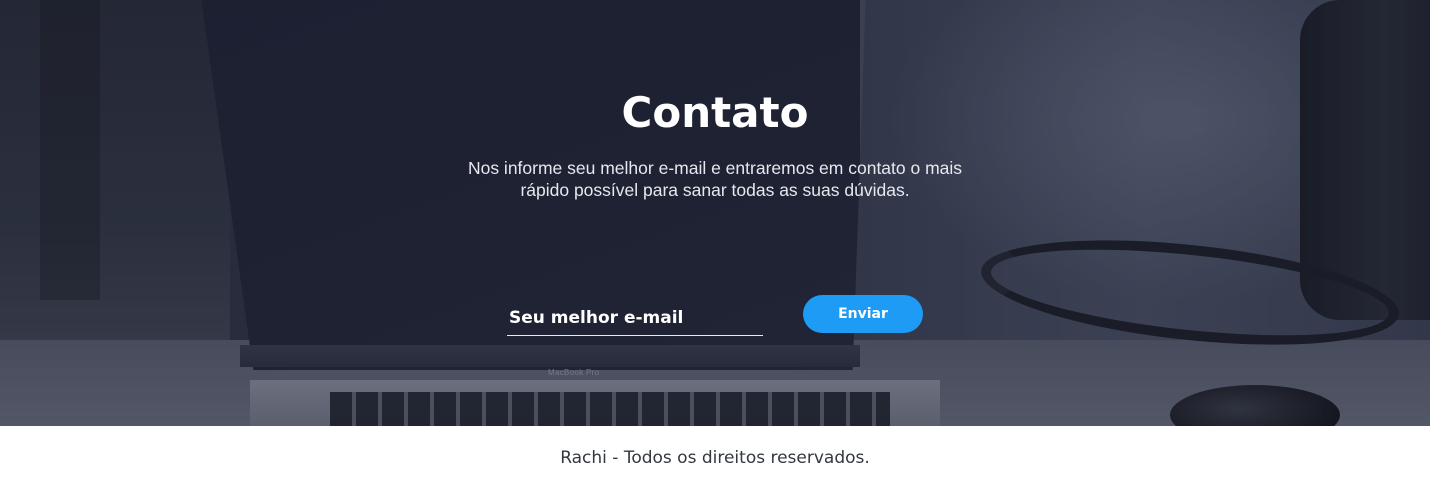 The width and height of the screenshot is (1430, 491). What do you see at coordinates (635, 318) in the screenshot?
I see `email-input` at bounding box center [635, 318].